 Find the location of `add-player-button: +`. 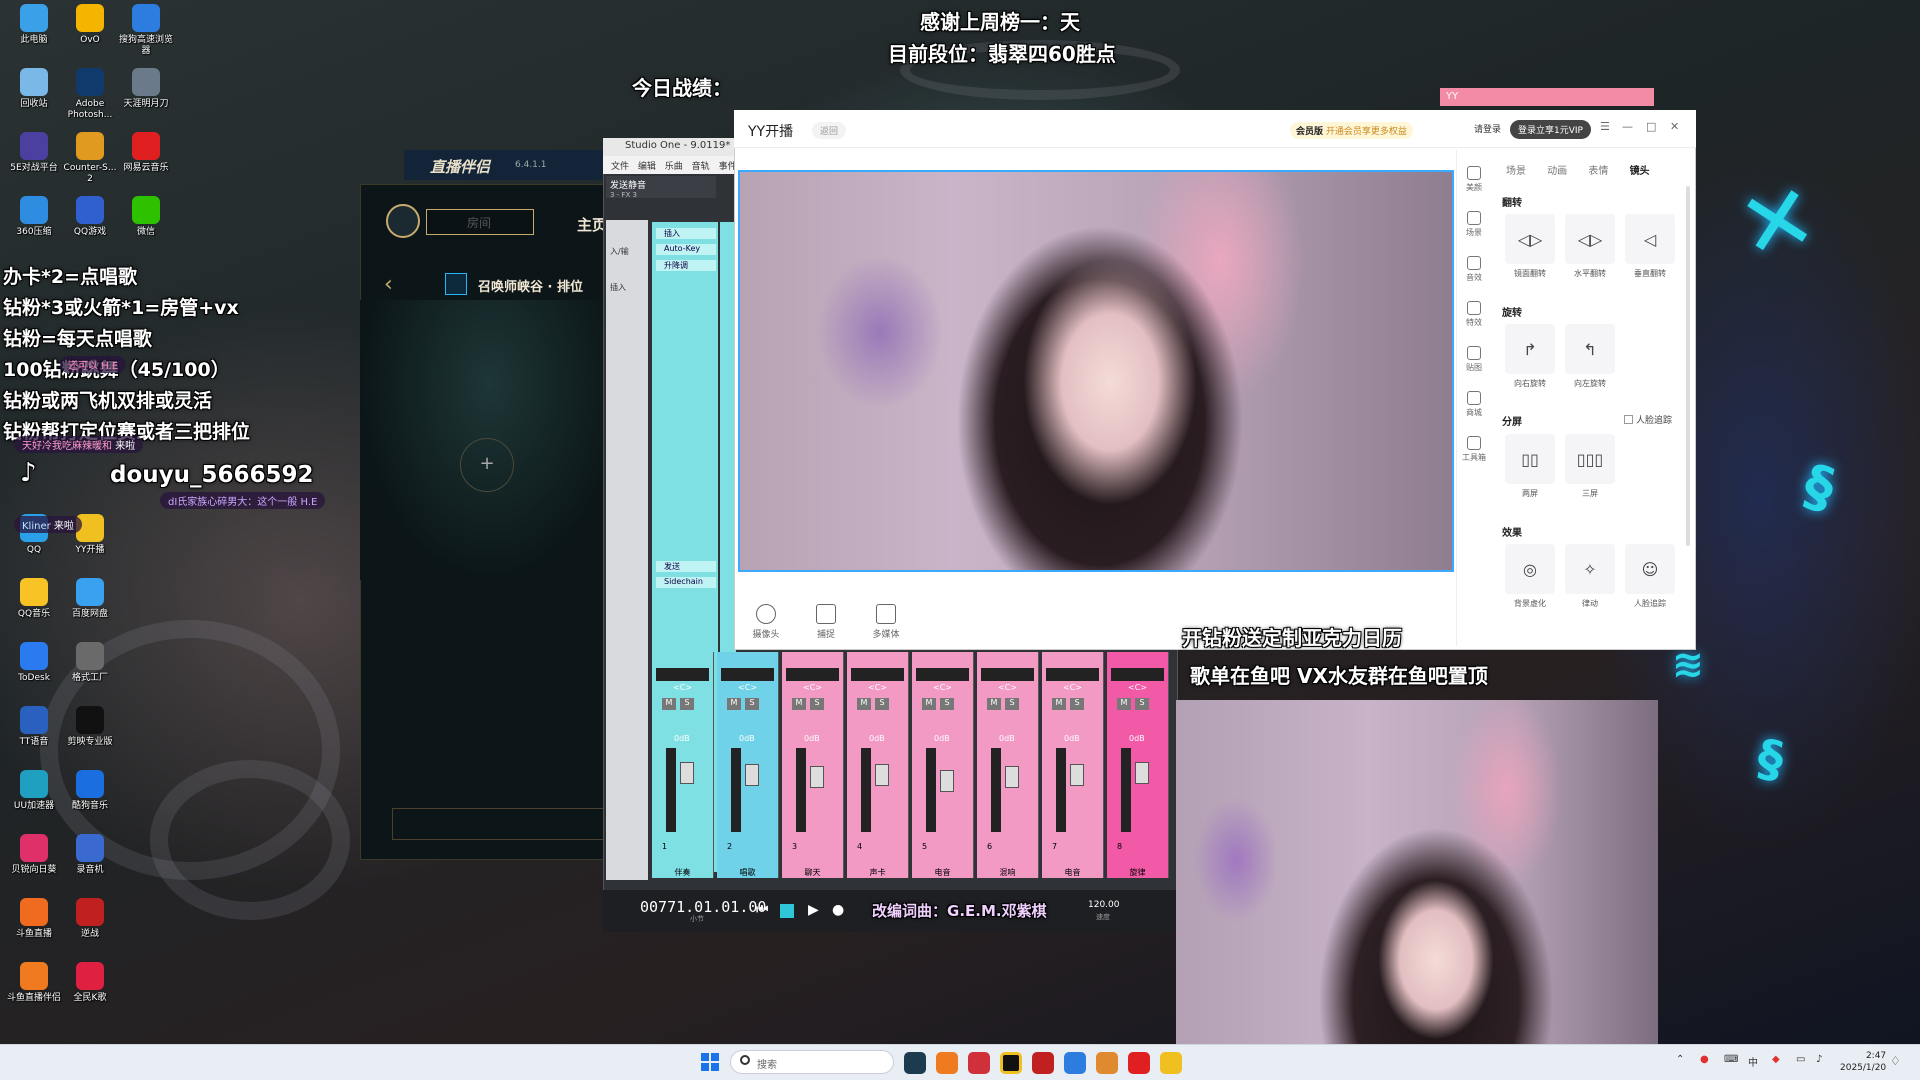

add-player-button: + is located at coordinates (487, 465).